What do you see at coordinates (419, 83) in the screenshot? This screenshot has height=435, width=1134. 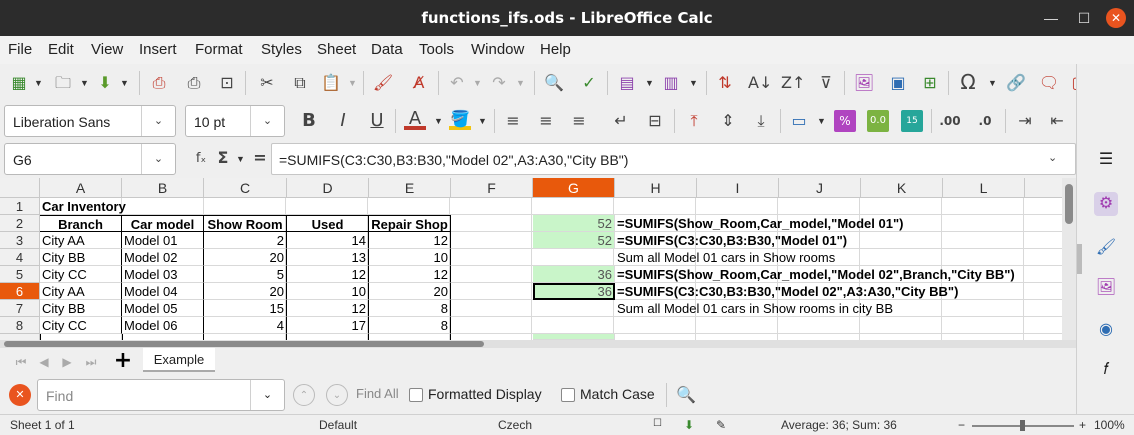 I see `clear-formatting-icon: A̸` at bounding box center [419, 83].